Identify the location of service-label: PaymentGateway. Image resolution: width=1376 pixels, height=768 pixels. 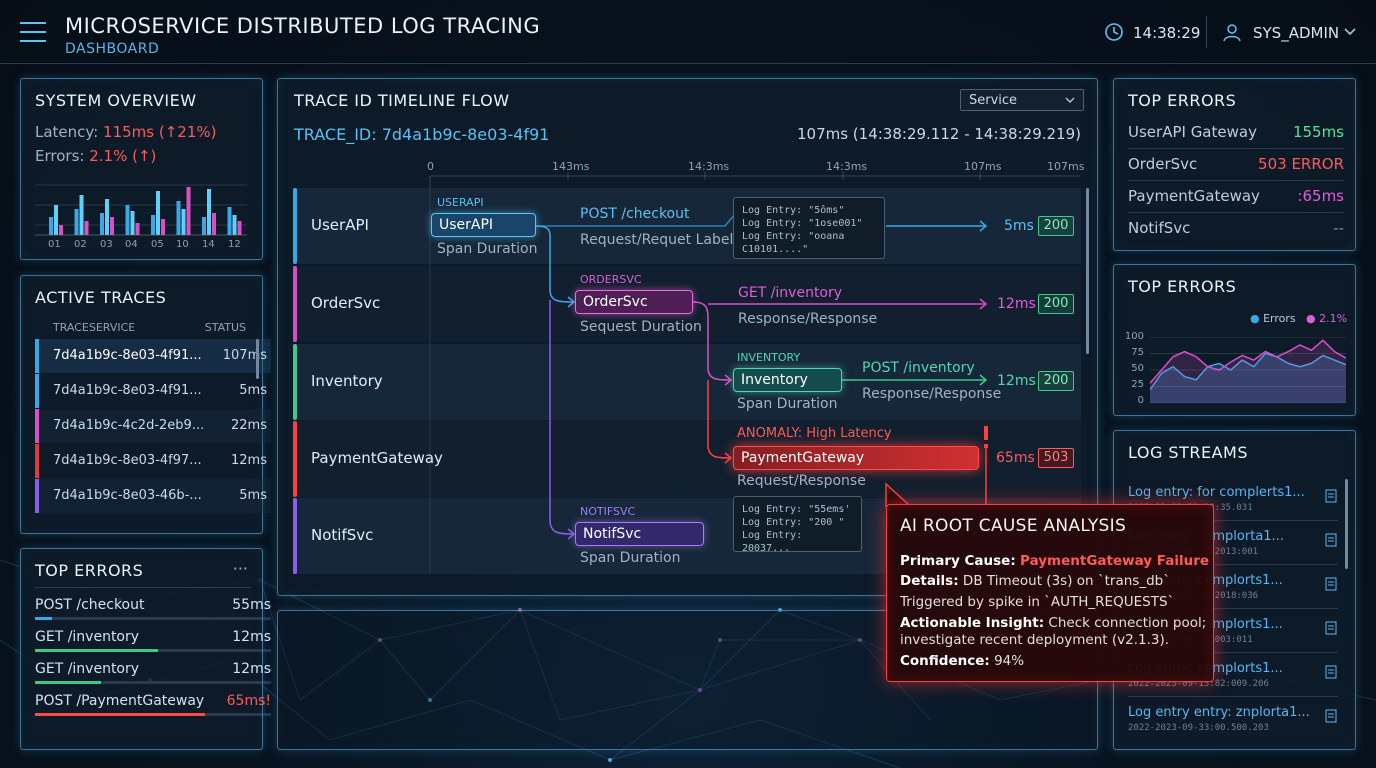
(1194, 196).